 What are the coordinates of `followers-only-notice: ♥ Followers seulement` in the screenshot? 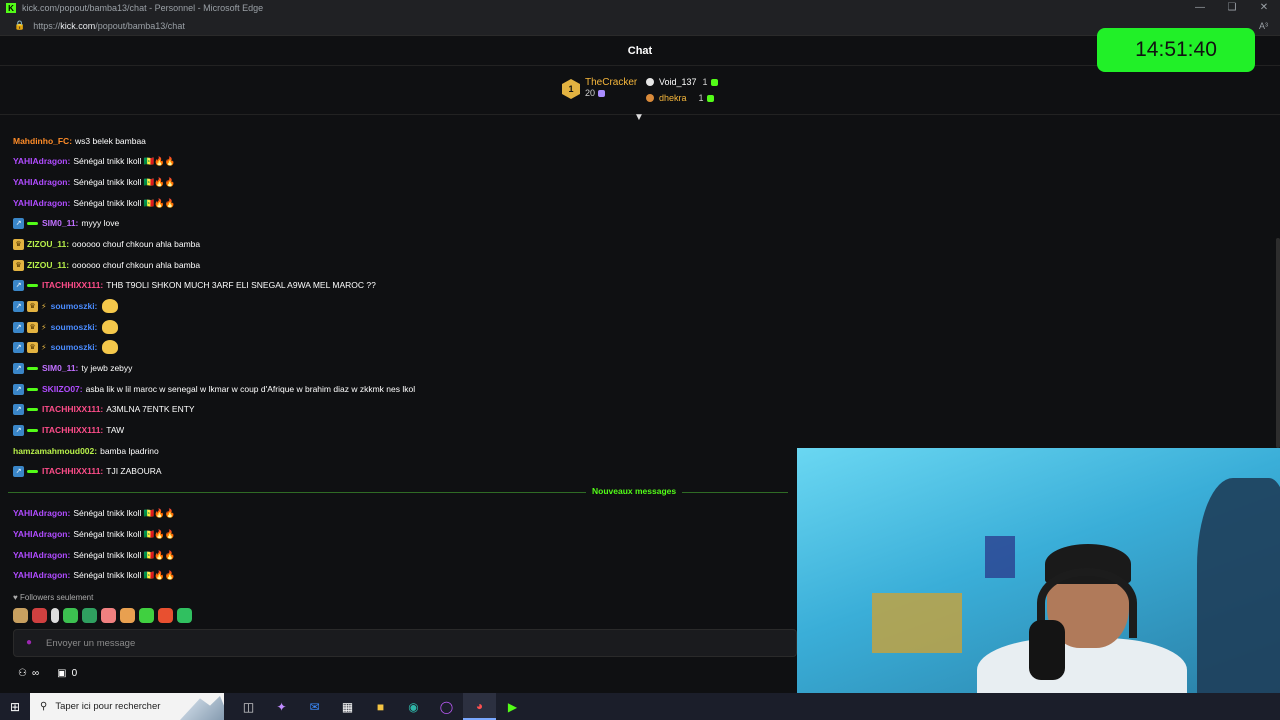 It's located at (53, 597).